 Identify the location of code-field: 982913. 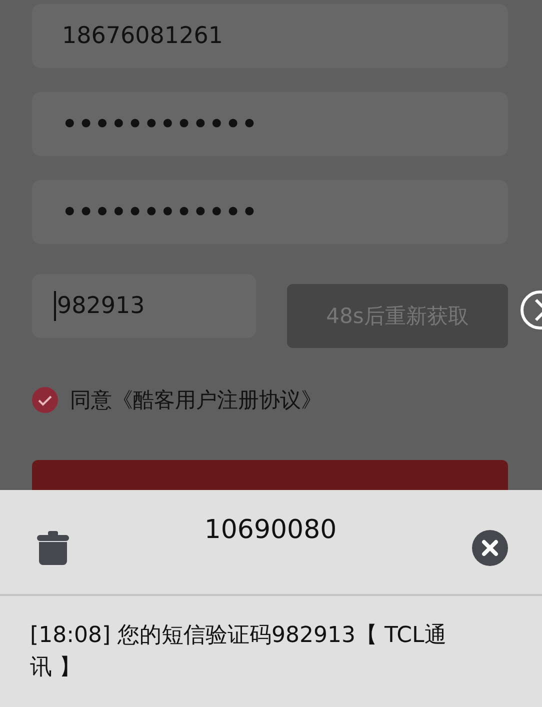
(144, 306).